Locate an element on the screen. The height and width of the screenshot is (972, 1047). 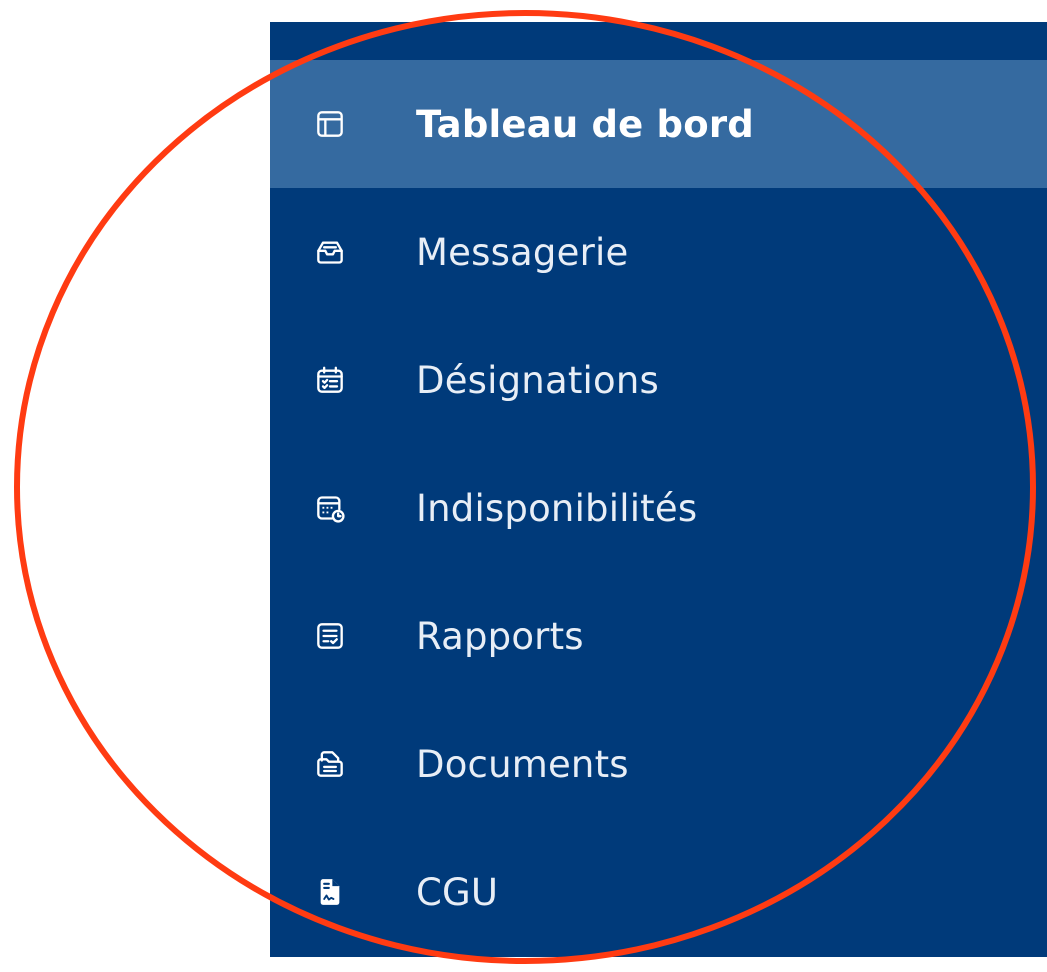
sidebar-item-label: Messagerie is located at coordinates (522, 252).